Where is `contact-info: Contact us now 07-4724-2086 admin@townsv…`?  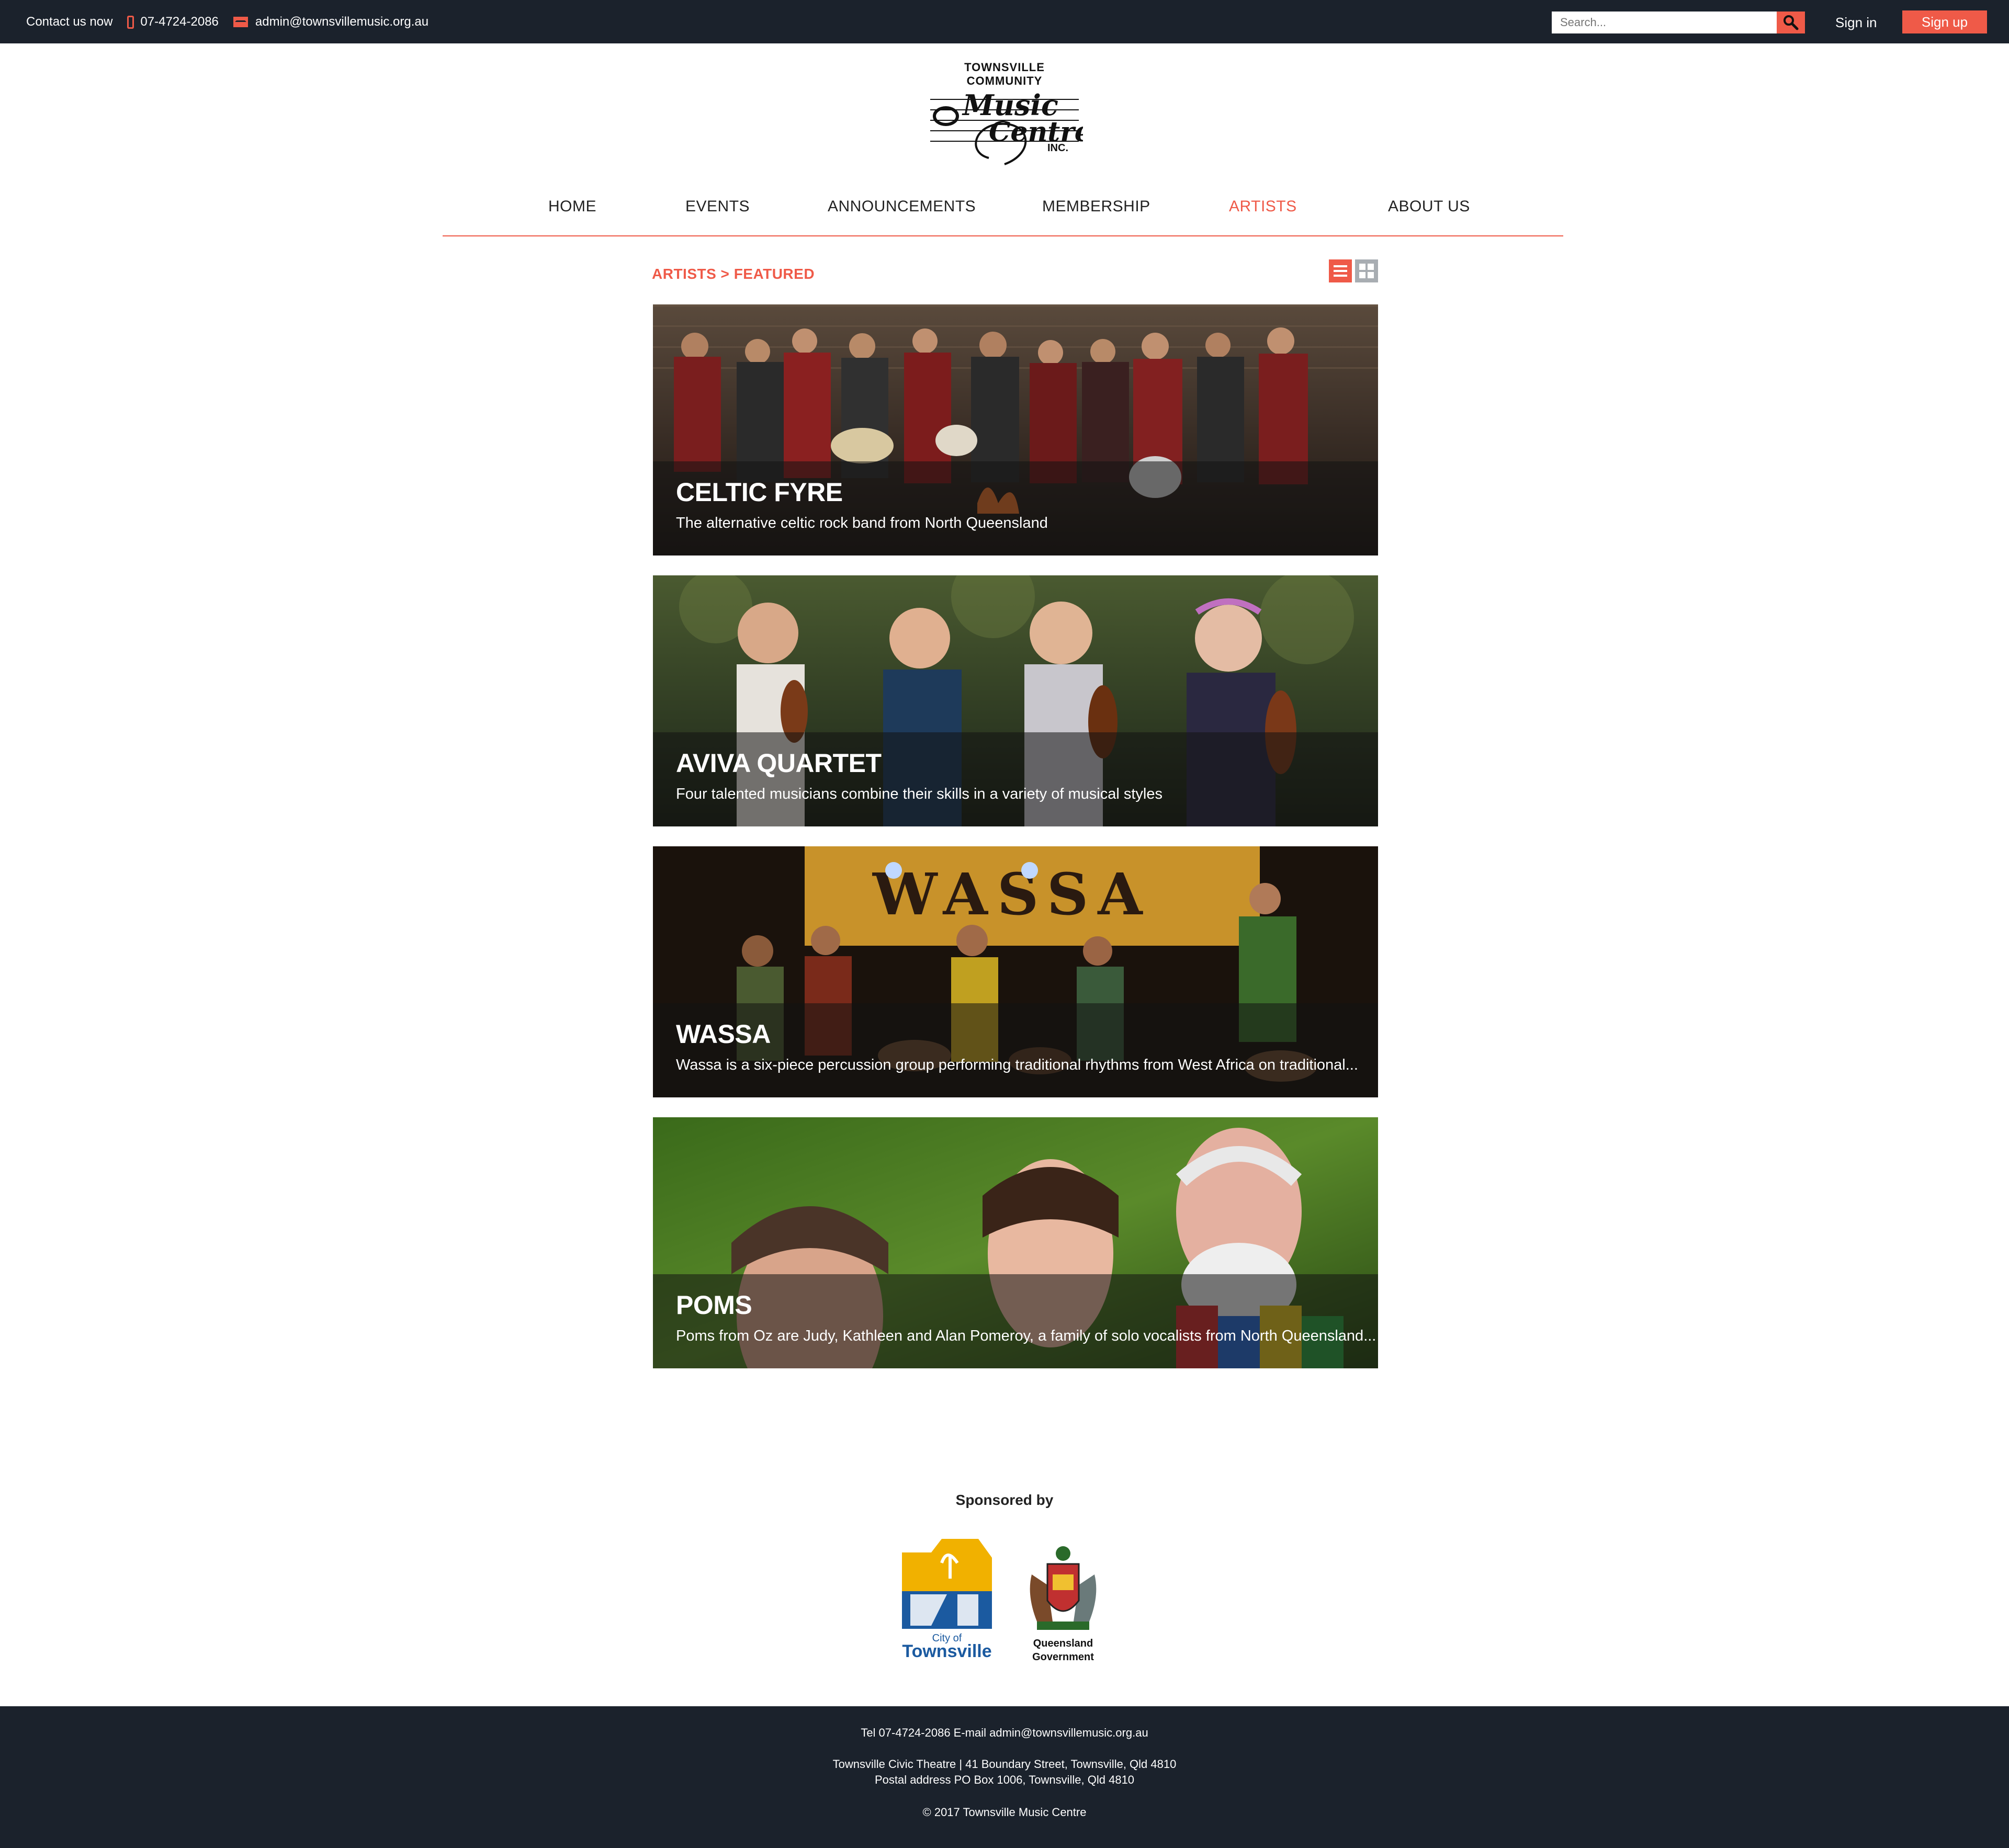
contact-info: Contact us now 07-4724-2086 admin@townsv… is located at coordinates (234, 21).